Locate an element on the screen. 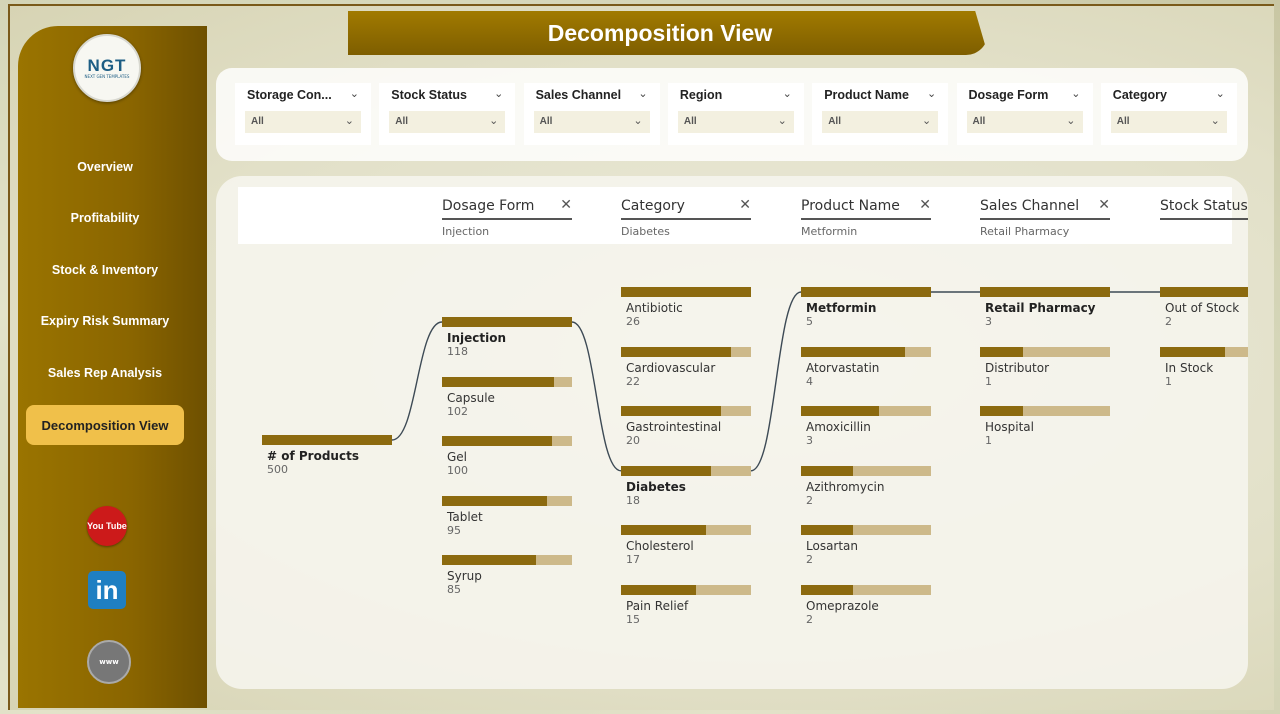  slicer-label: Region is located at coordinates (701, 95).